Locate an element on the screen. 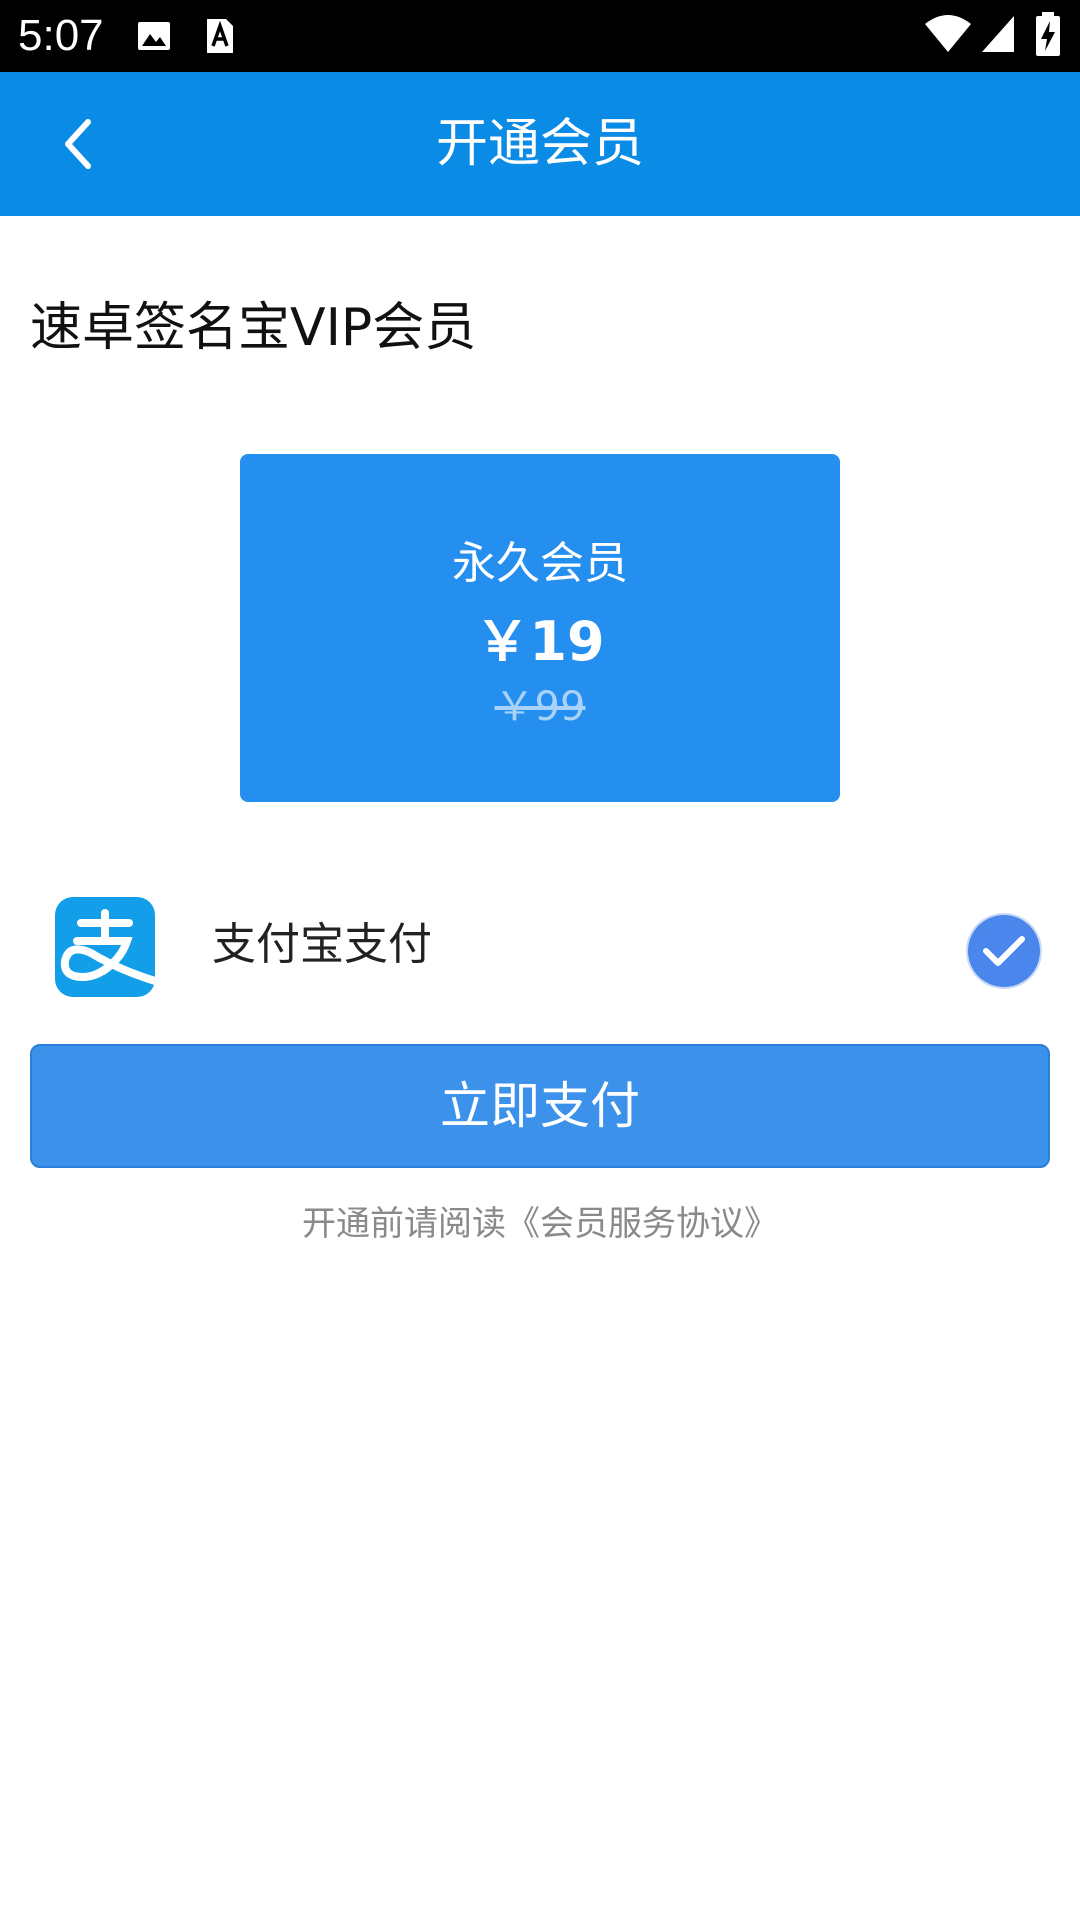  agreement-prefix: 开通前请阅读 is located at coordinates (404, 1224).